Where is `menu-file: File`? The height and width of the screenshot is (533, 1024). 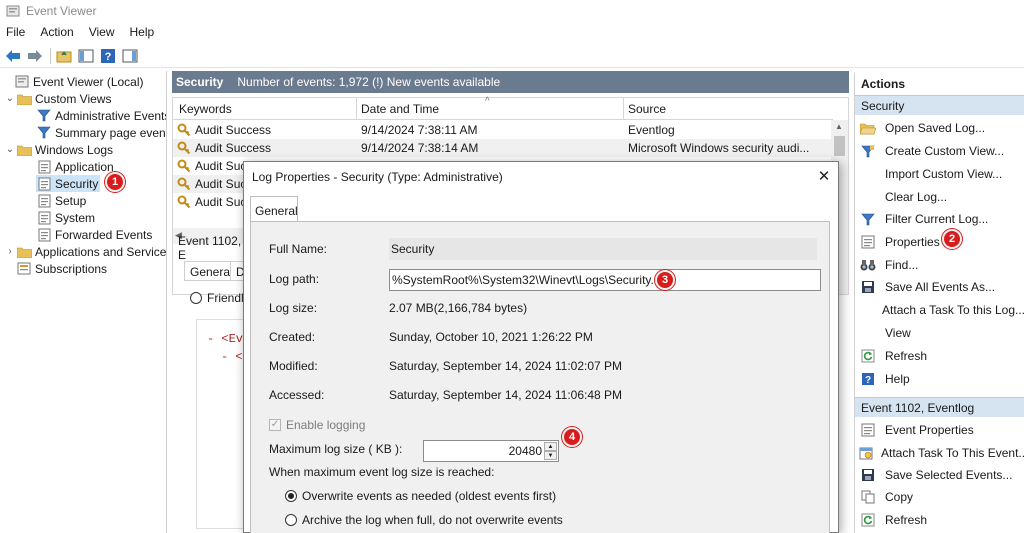
menu-file: File is located at coordinates (15, 32).